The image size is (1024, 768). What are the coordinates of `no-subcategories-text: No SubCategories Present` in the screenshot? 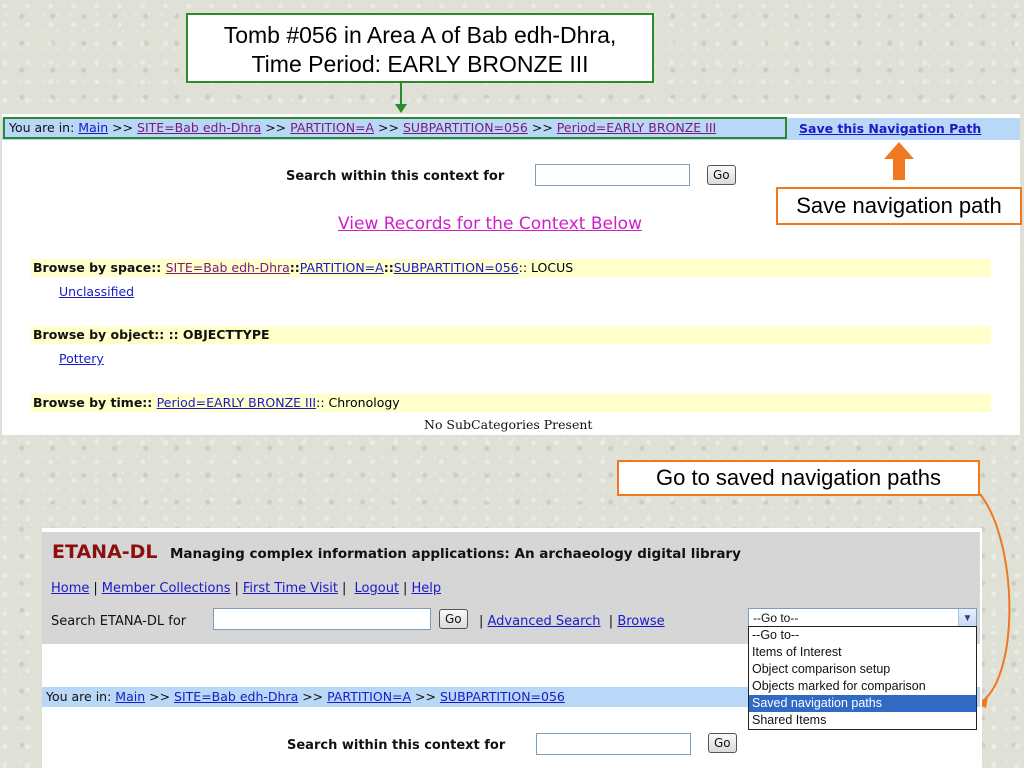 It's located at (508, 424).